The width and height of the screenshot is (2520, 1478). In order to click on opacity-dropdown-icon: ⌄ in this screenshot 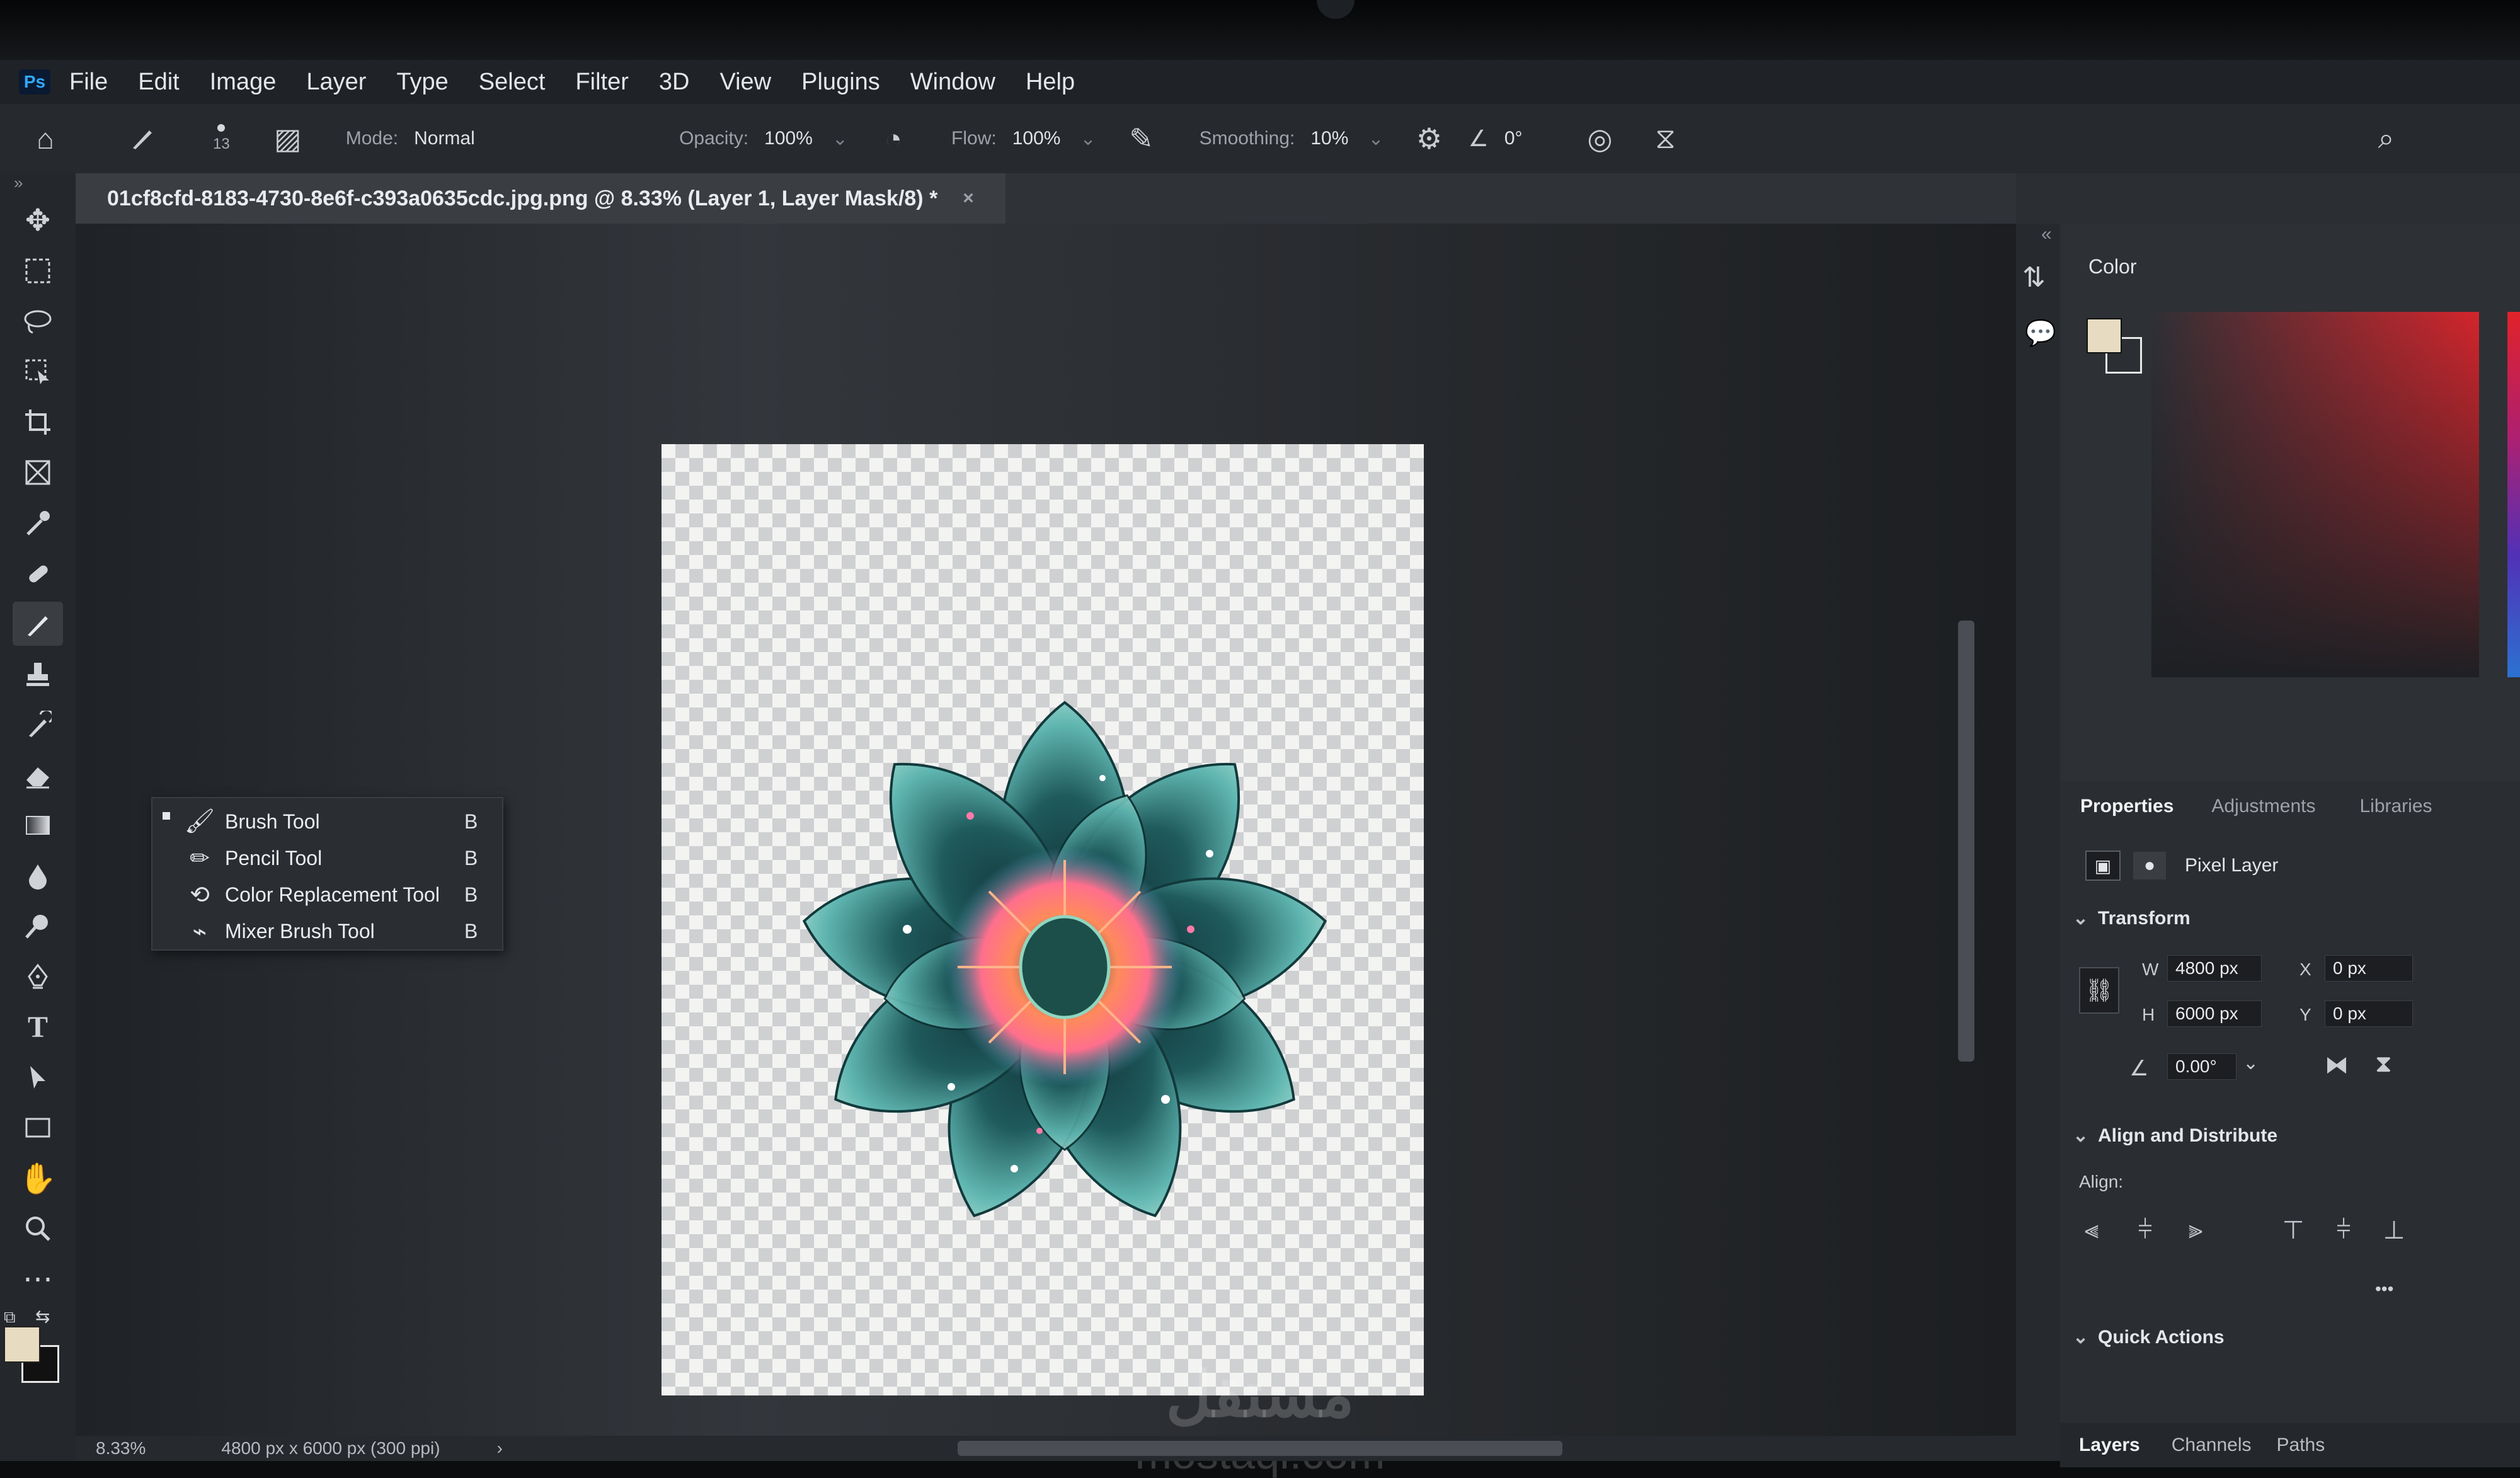, I will do `click(840, 139)`.